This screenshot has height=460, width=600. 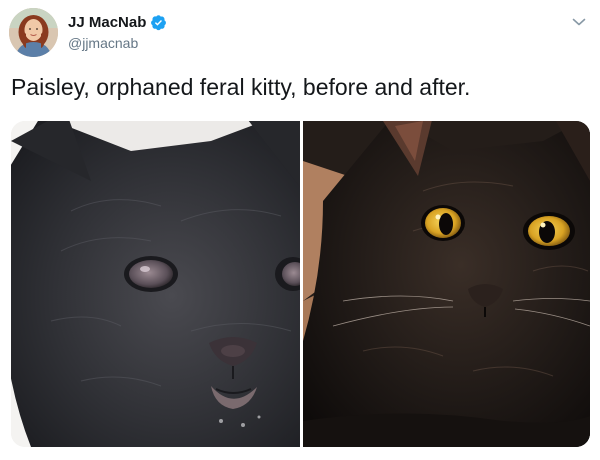 What do you see at coordinates (107, 22) in the screenshot?
I see `author-display-name: JJ MacNab` at bounding box center [107, 22].